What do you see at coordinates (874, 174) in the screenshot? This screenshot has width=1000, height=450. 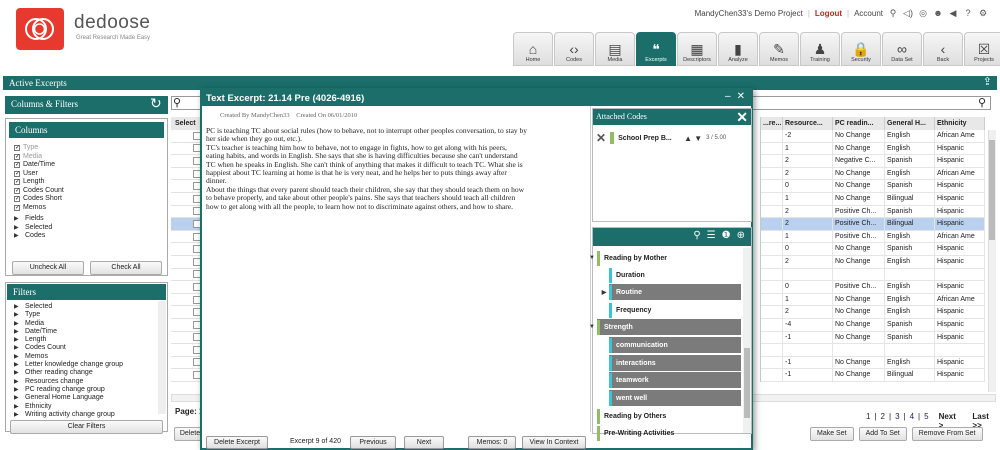 I see `table-row: 2 No Change English African Ame` at bounding box center [874, 174].